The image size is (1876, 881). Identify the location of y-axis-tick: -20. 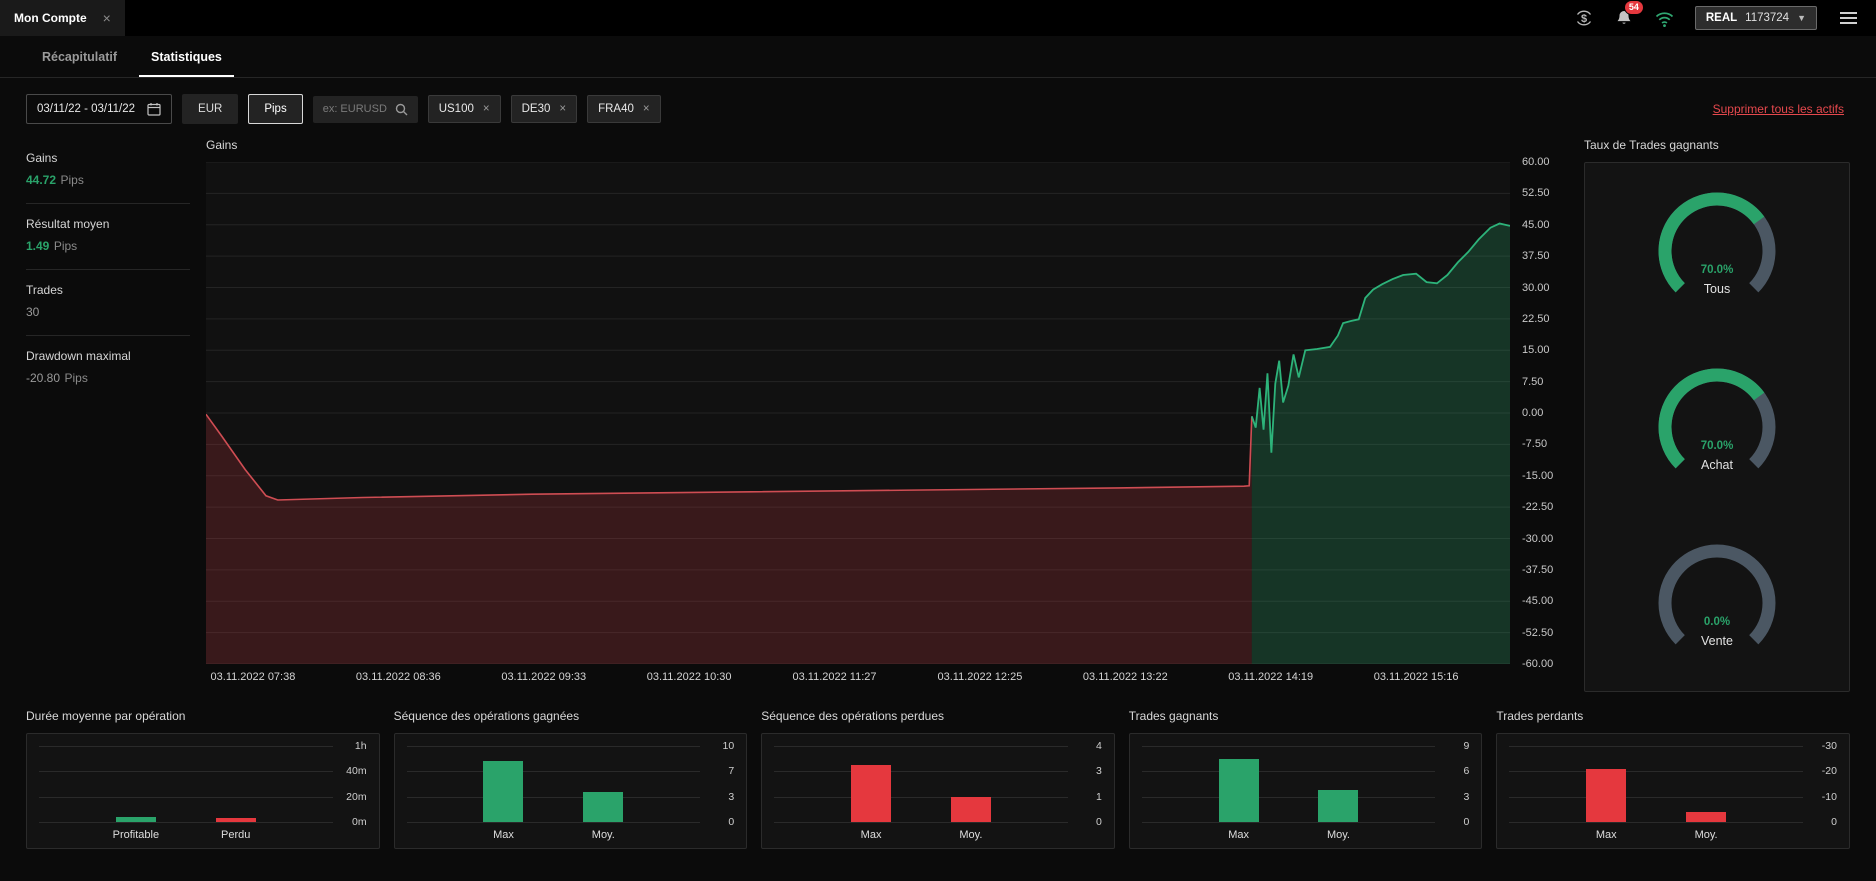
(1829, 771).